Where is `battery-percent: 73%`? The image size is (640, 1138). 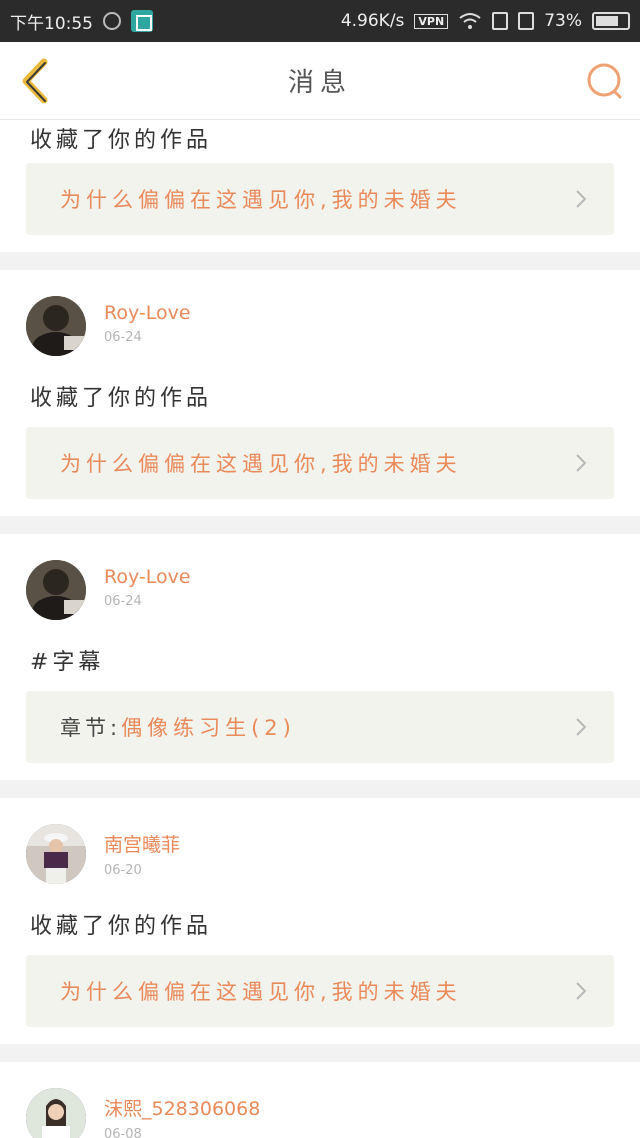
battery-percent: 73% is located at coordinates (563, 21).